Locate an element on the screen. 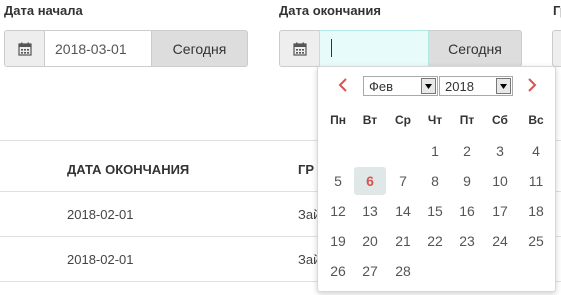  start-date-group: Сегодня is located at coordinates (126, 48).